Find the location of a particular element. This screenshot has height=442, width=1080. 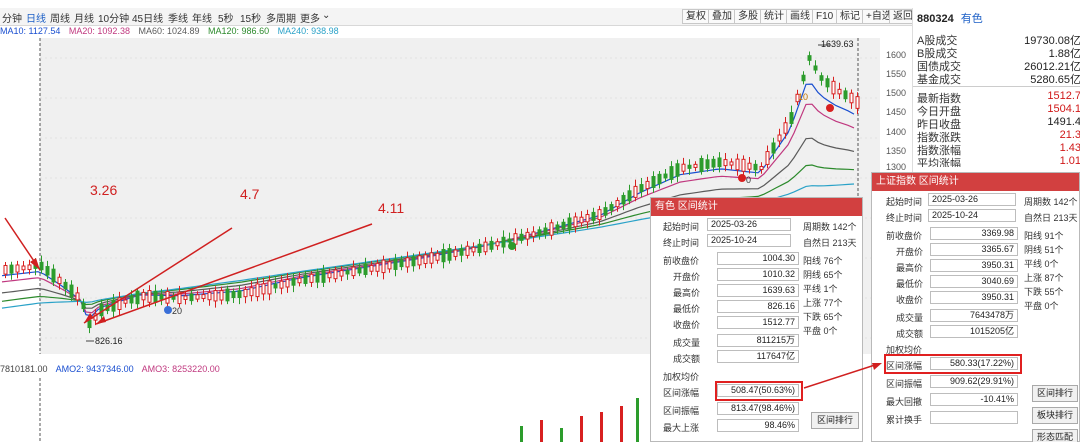

field-value: 813.47(98.46%) is located at coordinates (758, 408).